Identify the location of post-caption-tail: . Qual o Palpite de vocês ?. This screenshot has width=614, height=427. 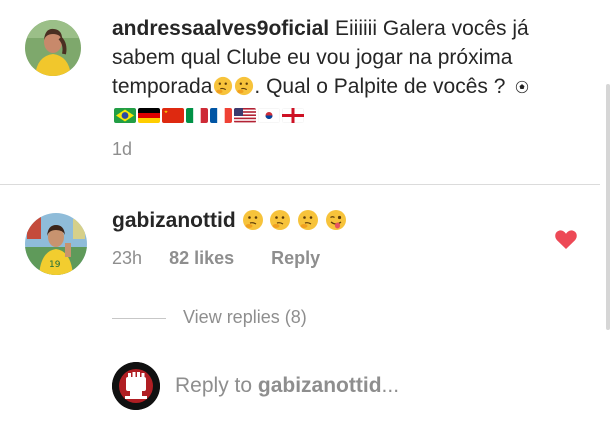
(383, 86).